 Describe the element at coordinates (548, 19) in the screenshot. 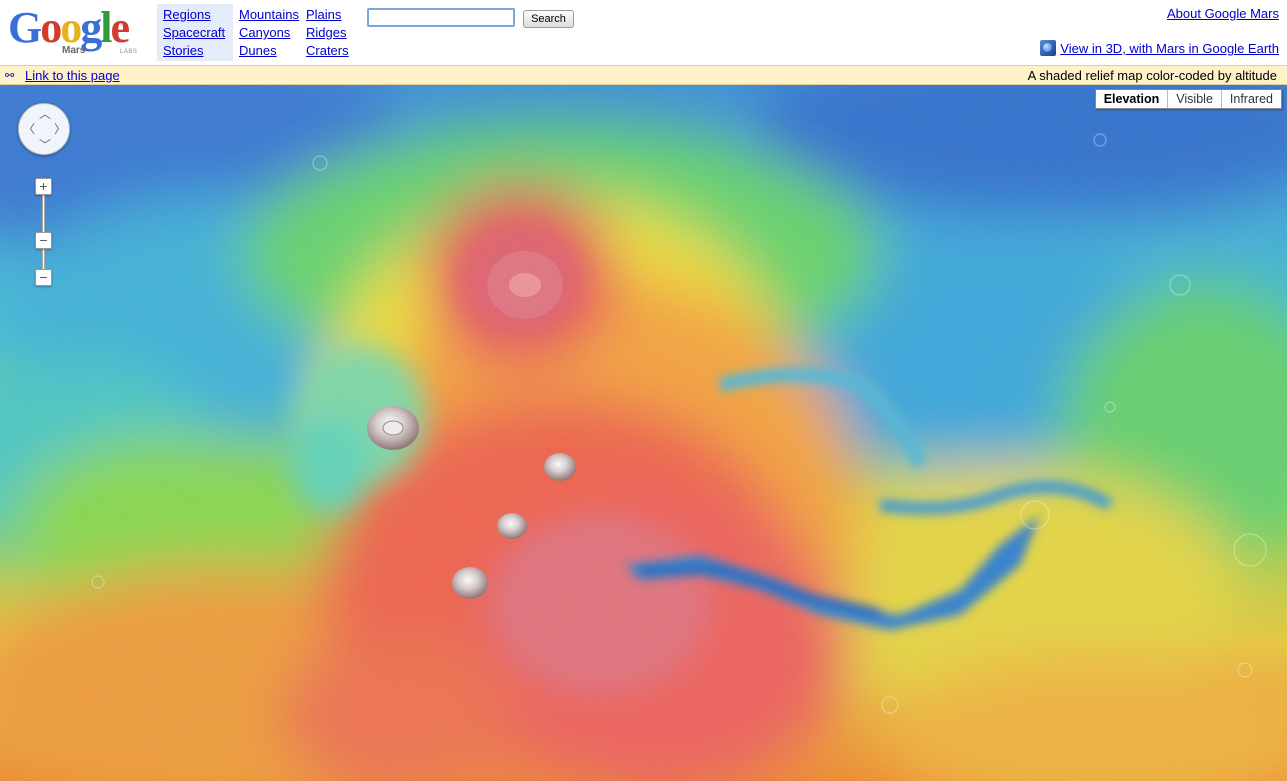

I see `search-button: Search` at that location.